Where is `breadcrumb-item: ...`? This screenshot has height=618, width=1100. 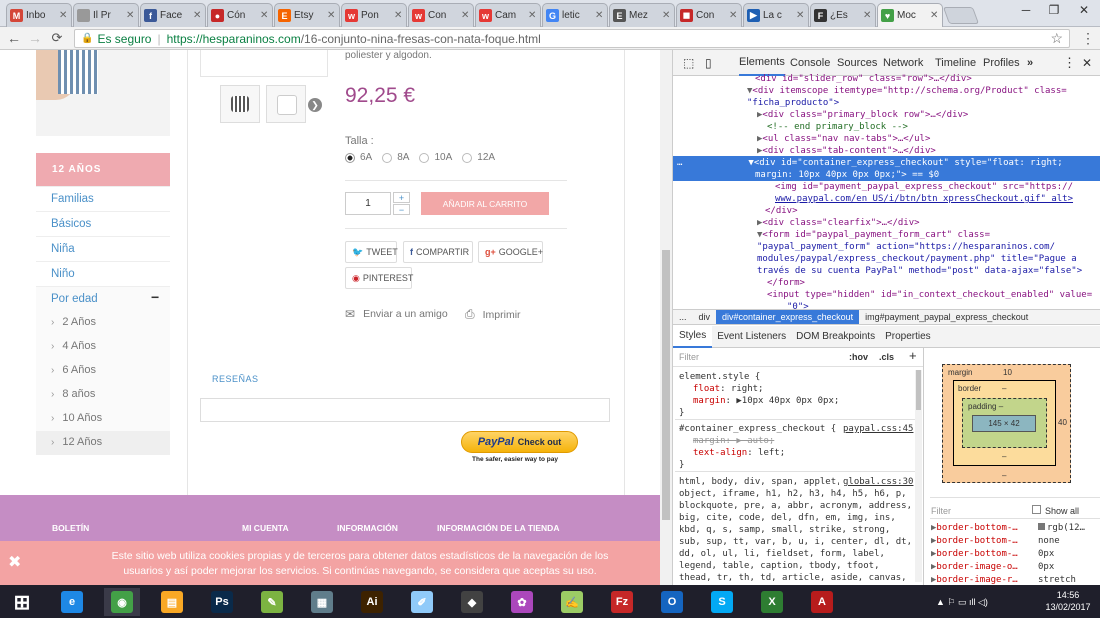
breadcrumb-item: ... is located at coordinates (683, 317).